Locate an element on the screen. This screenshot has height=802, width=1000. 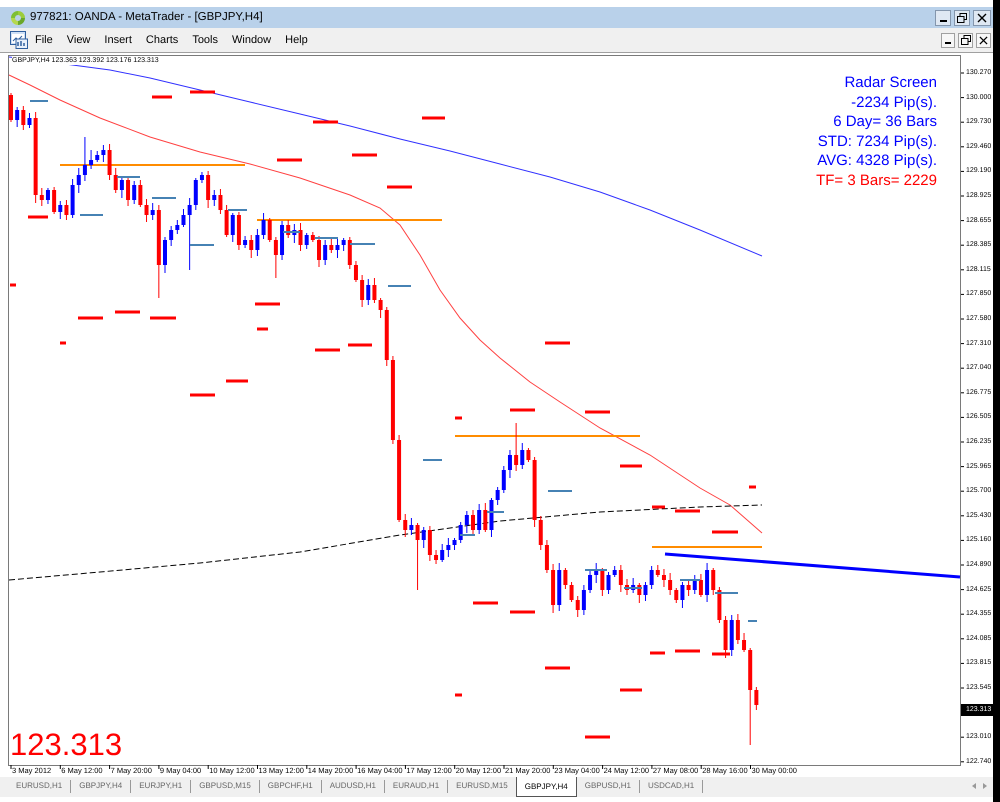
radar-text: AVG: 4328 Pip(s). is located at coordinates (877, 160).